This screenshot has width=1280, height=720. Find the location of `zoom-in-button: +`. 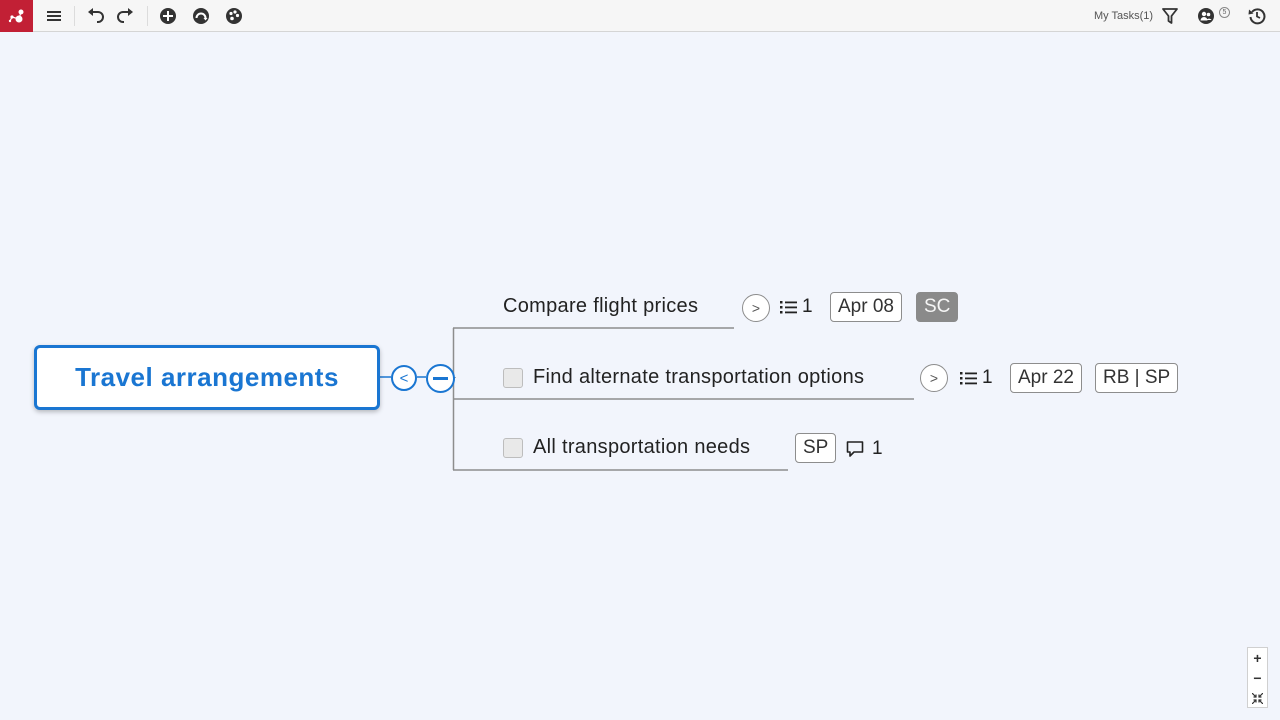

zoom-in-button: + is located at coordinates (1257, 658).